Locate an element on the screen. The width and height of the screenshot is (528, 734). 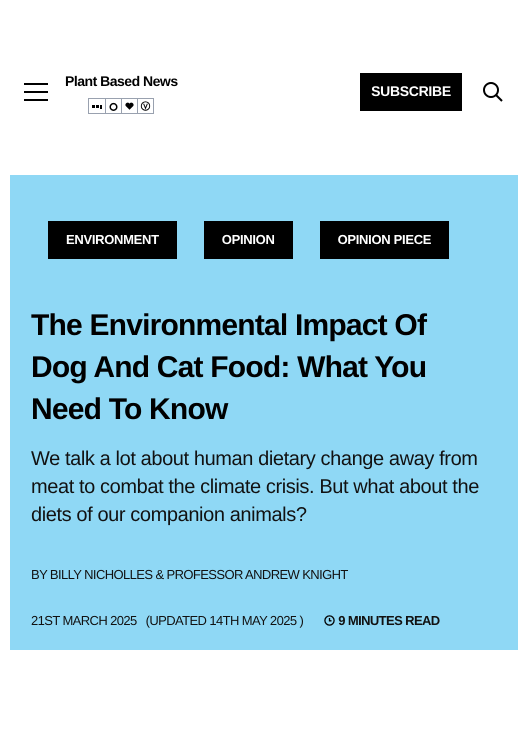
menu-icon is located at coordinates (36, 91).